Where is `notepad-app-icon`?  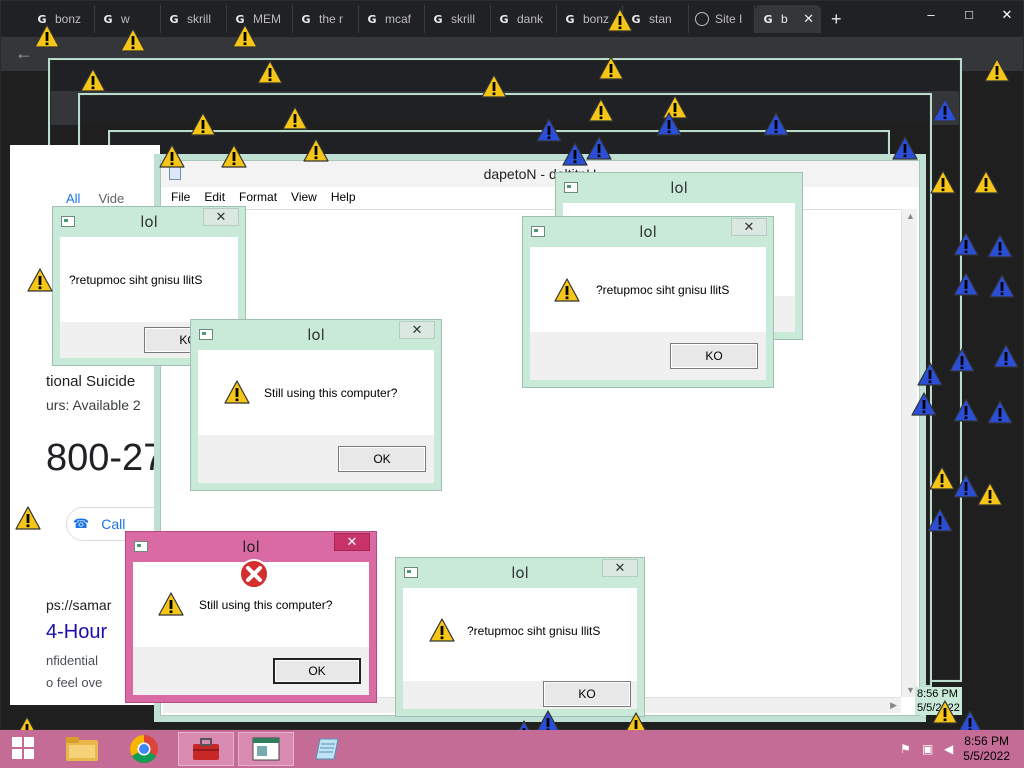
notepad-app-icon is located at coordinates (327, 749).